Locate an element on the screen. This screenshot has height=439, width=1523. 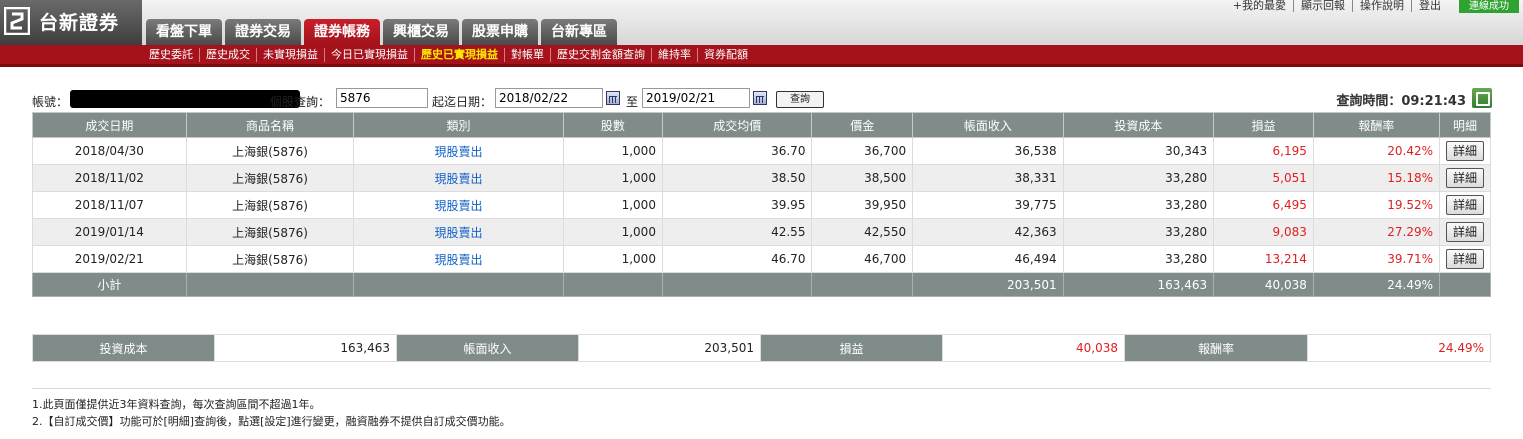
col-pnl: 損益 is located at coordinates (1263, 125).